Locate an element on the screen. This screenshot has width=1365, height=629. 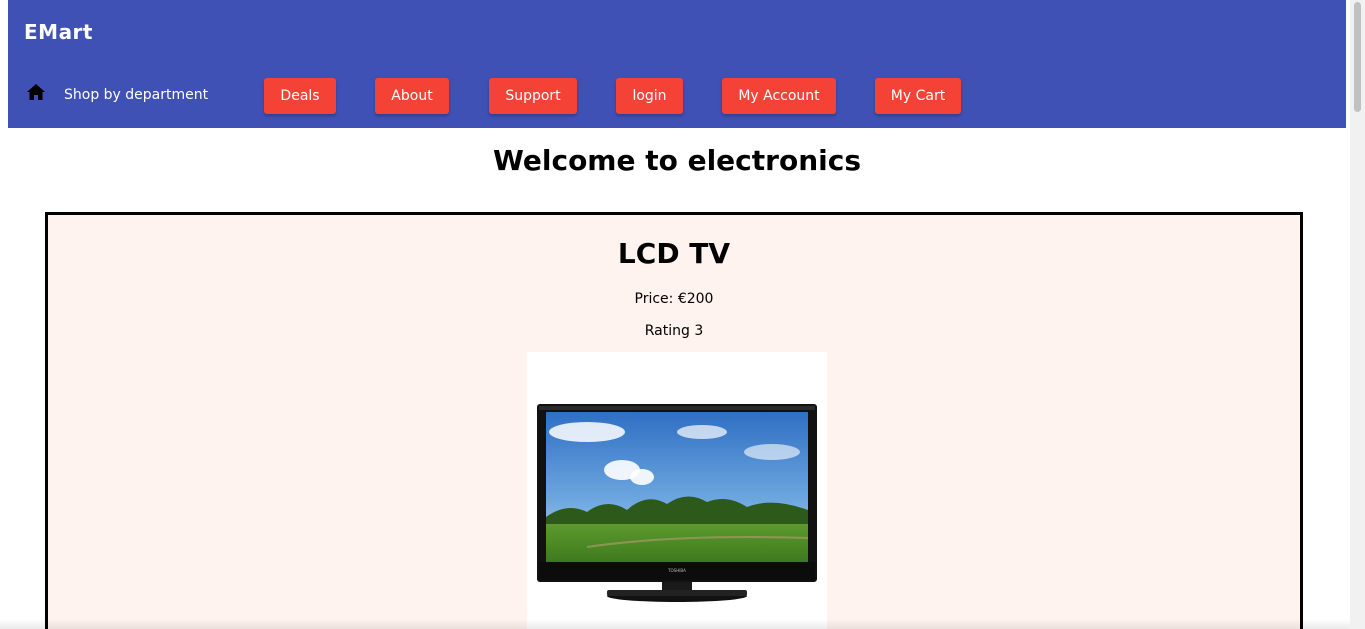
brand-logo: EMart is located at coordinates (58, 32).